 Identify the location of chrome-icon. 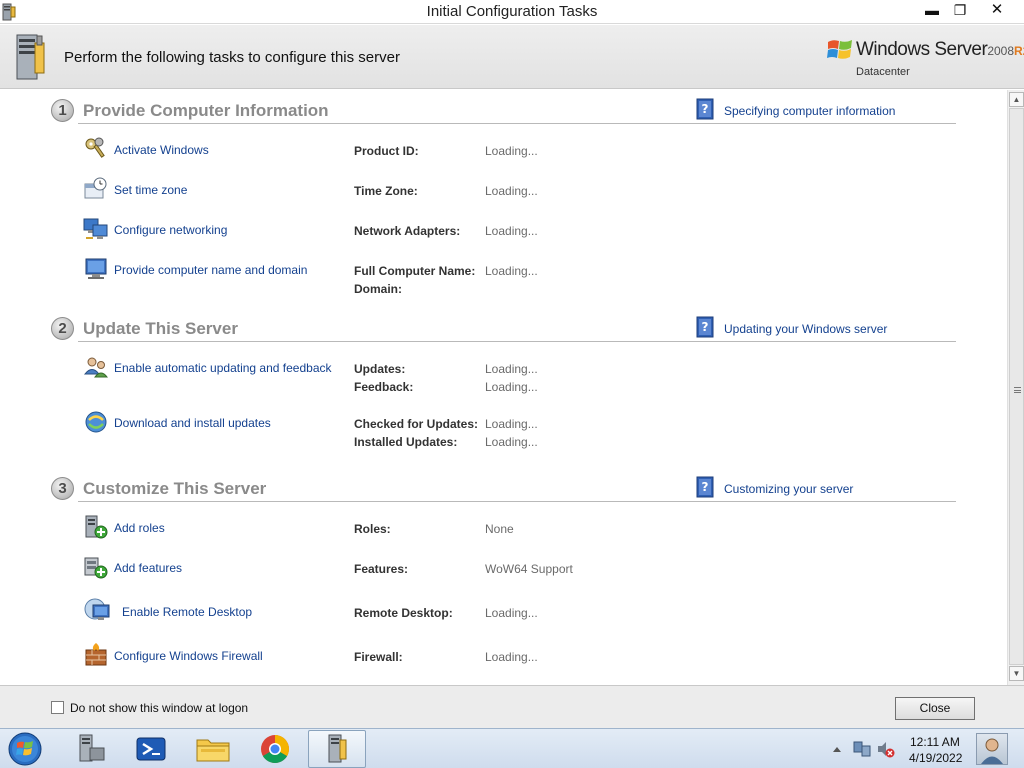
(275, 749).